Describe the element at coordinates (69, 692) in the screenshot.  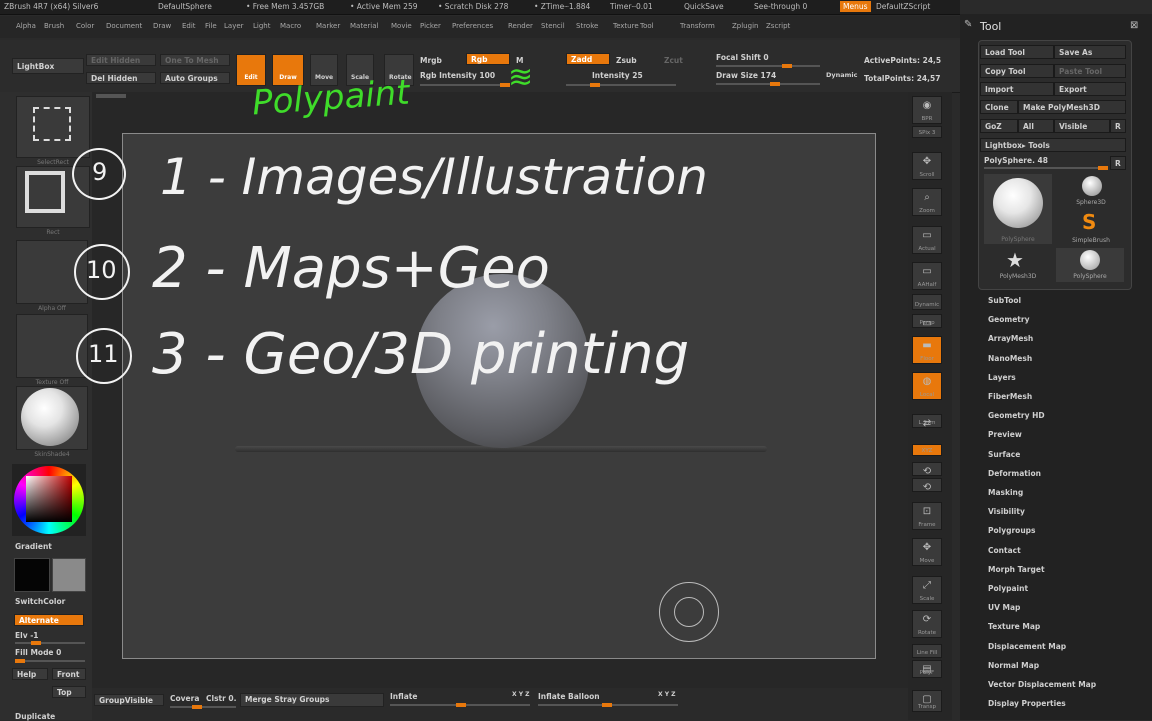
I see `top-button: Top` at that location.